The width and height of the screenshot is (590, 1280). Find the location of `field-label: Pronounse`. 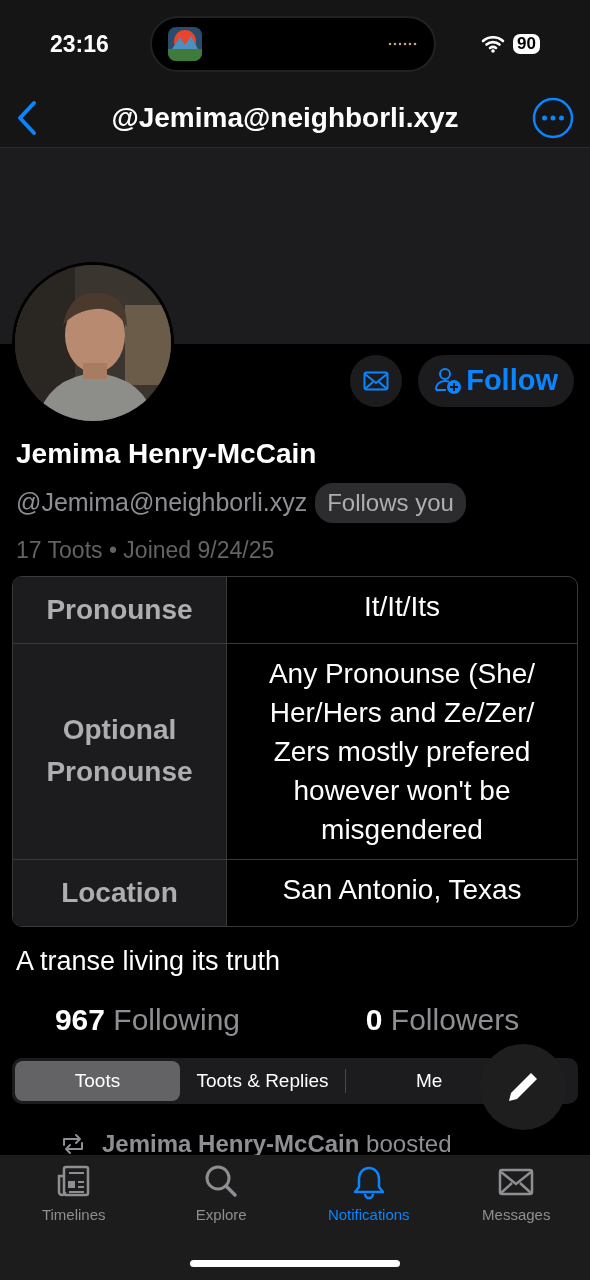

field-label: Pronounse is located at coordinates (119, 609).